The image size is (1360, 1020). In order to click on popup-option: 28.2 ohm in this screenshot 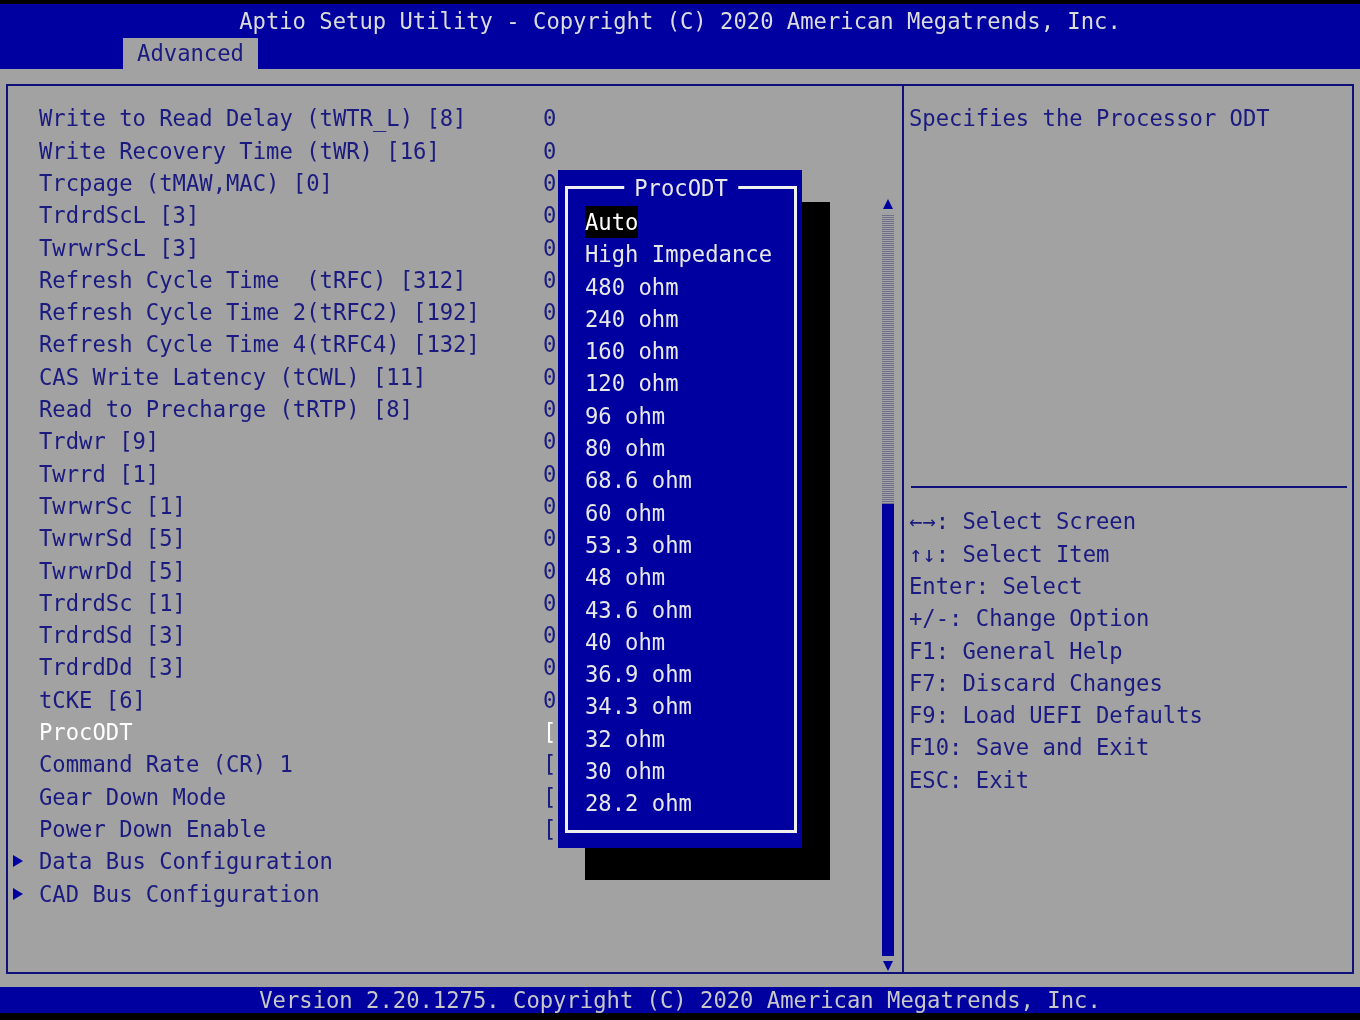, I will do `click(638, 803)`.